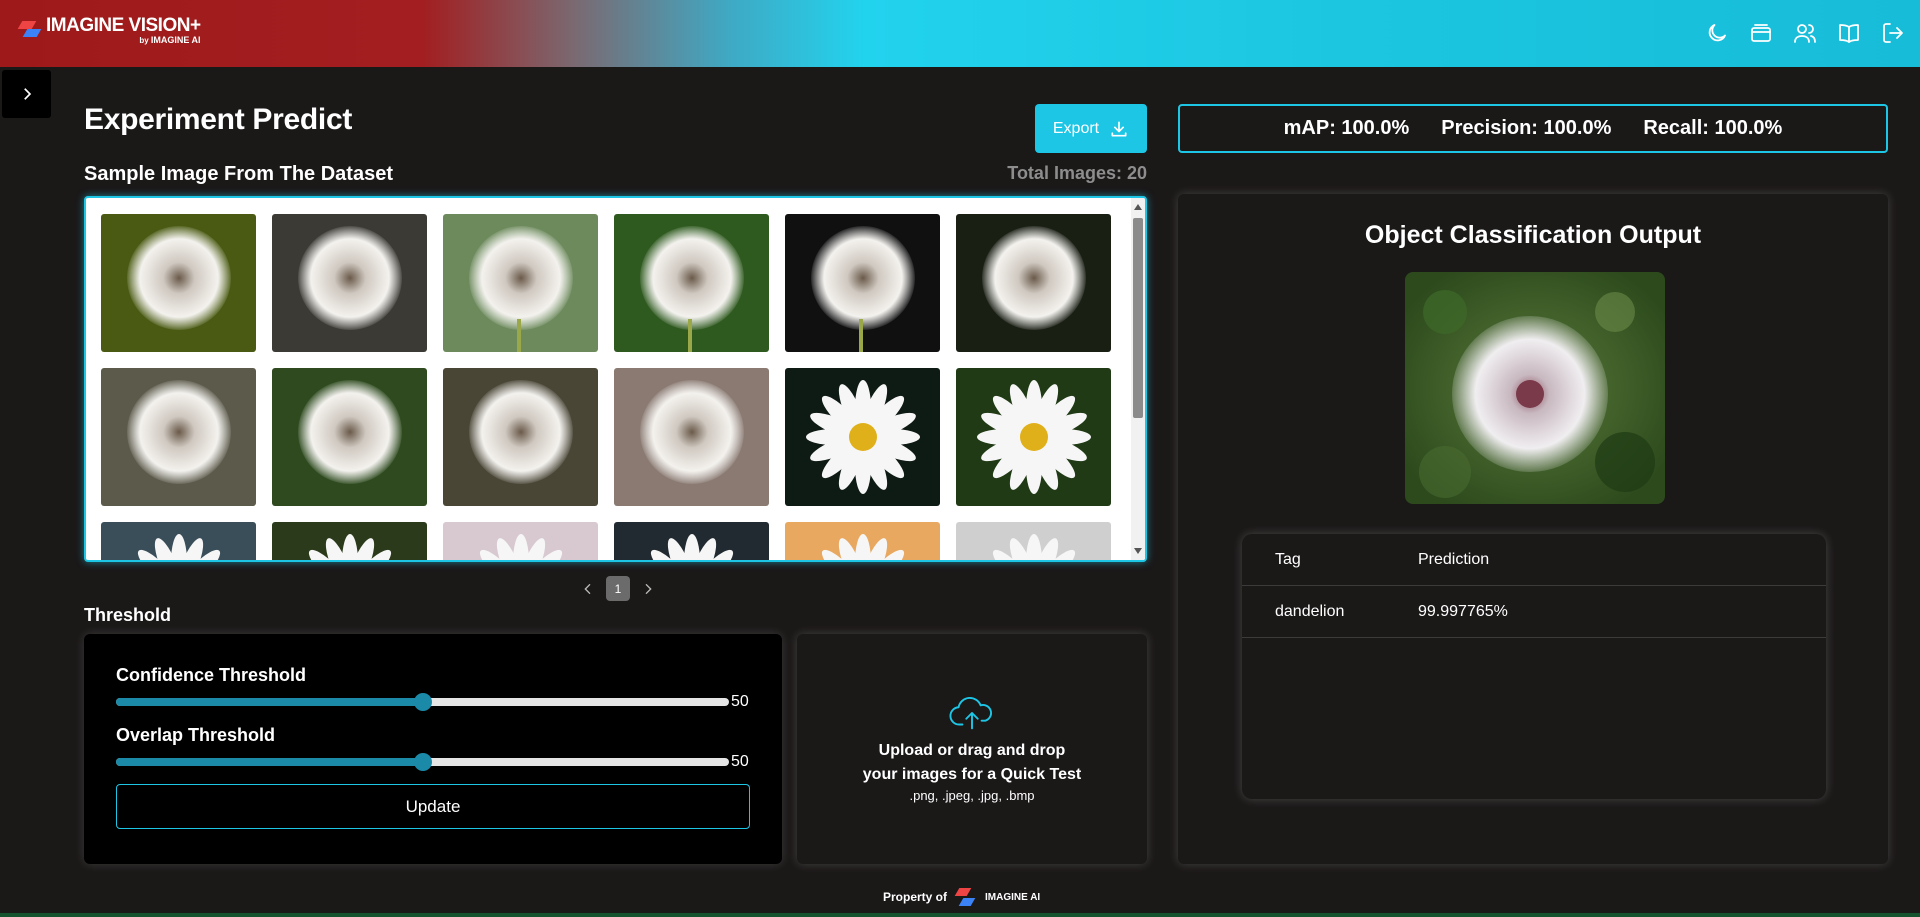 The height and width of the screenshot is (917, 1920). I want to click on sample-section-label: Sample Image From The Dataset, so click(238, 174).